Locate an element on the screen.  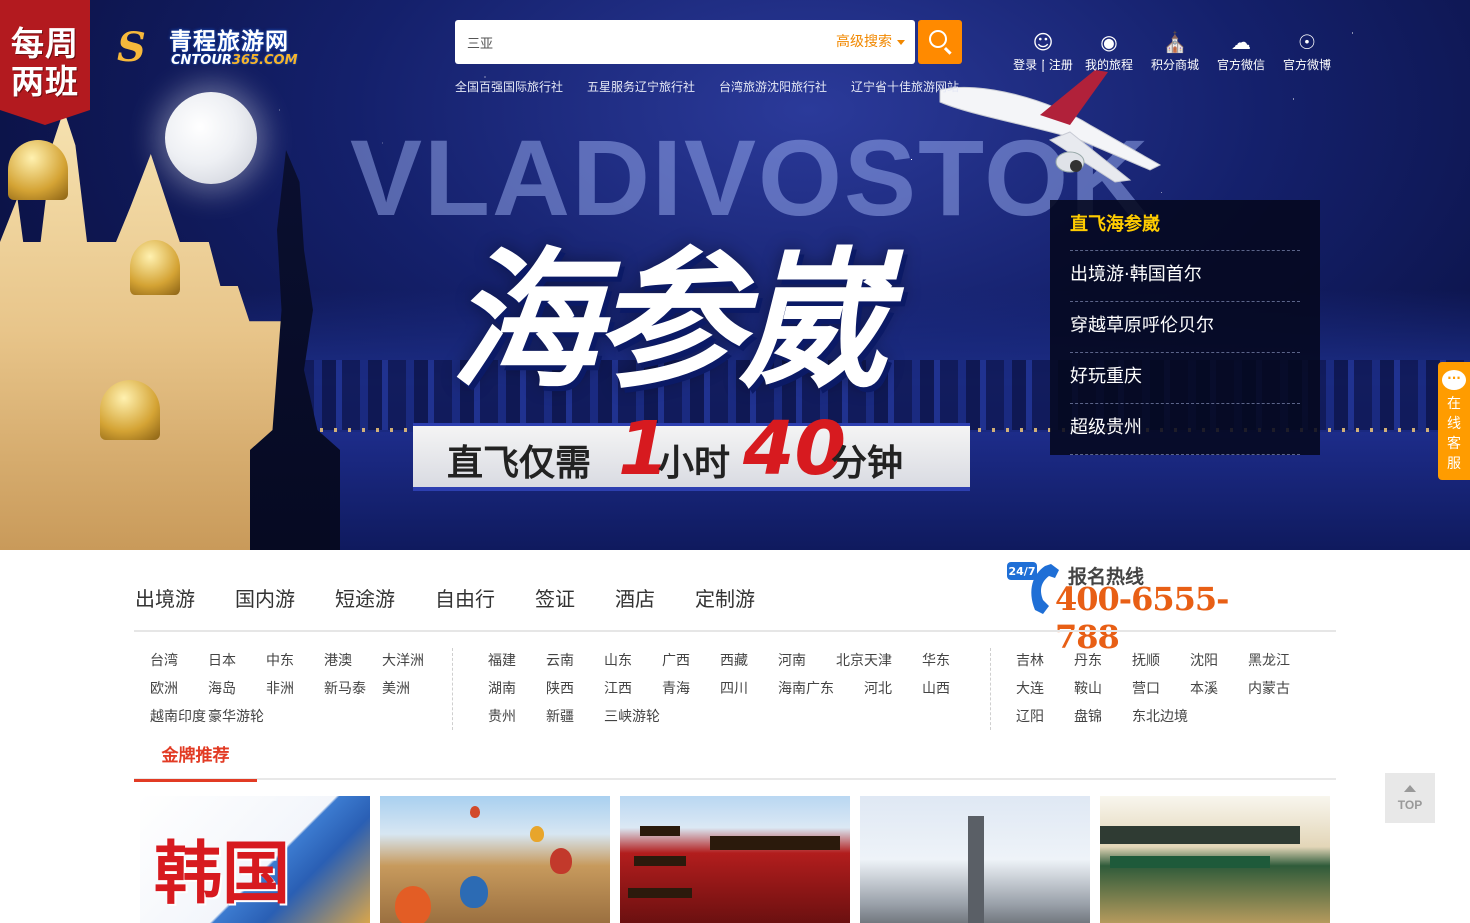
nav-free-travel: 自由行 is located at coordinates (465, 597).